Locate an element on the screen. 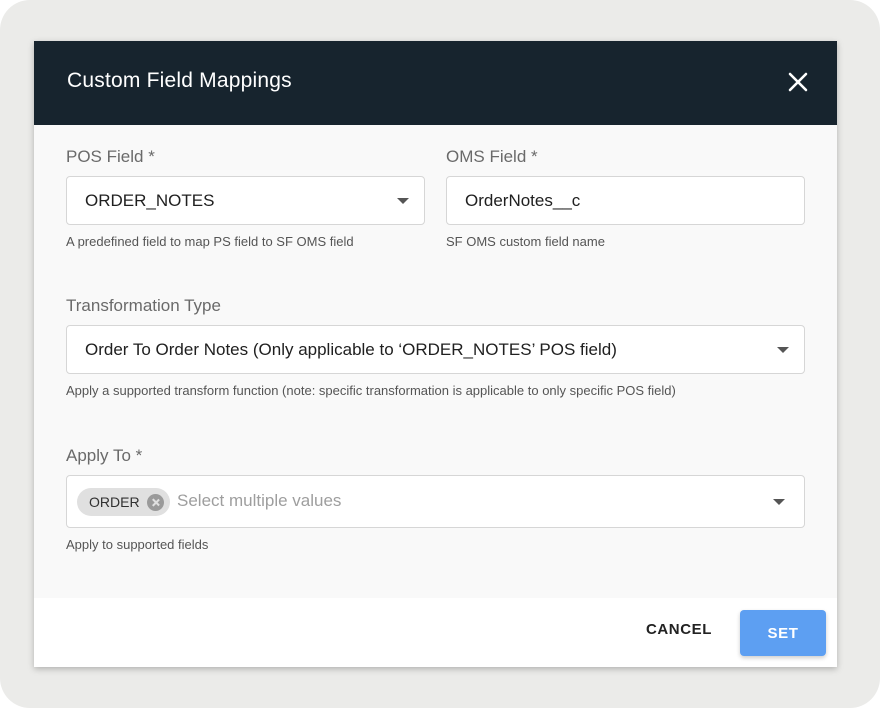  apply-to-helper: Apply to supported fields is located at coordinates (137, 544).